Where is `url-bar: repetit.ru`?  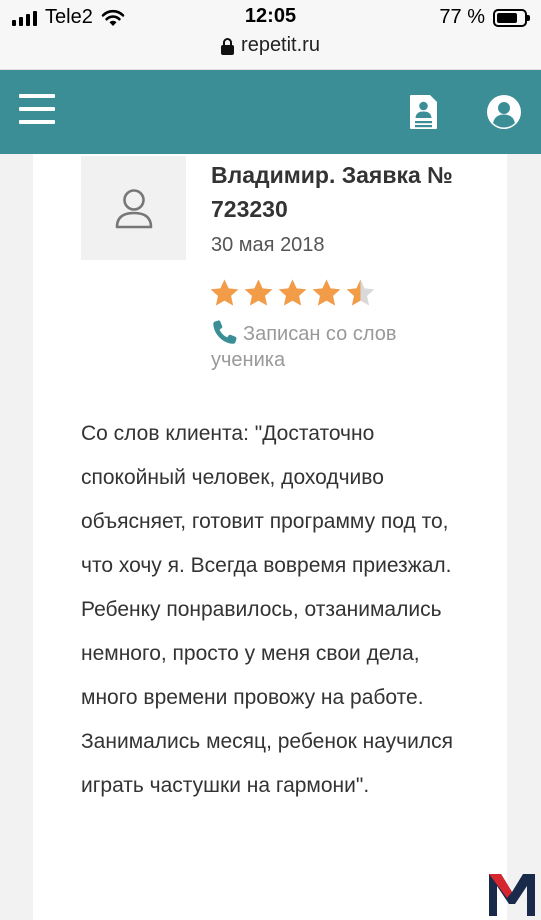 url-bar: repetit.ru is located at coordinates (270, 52).